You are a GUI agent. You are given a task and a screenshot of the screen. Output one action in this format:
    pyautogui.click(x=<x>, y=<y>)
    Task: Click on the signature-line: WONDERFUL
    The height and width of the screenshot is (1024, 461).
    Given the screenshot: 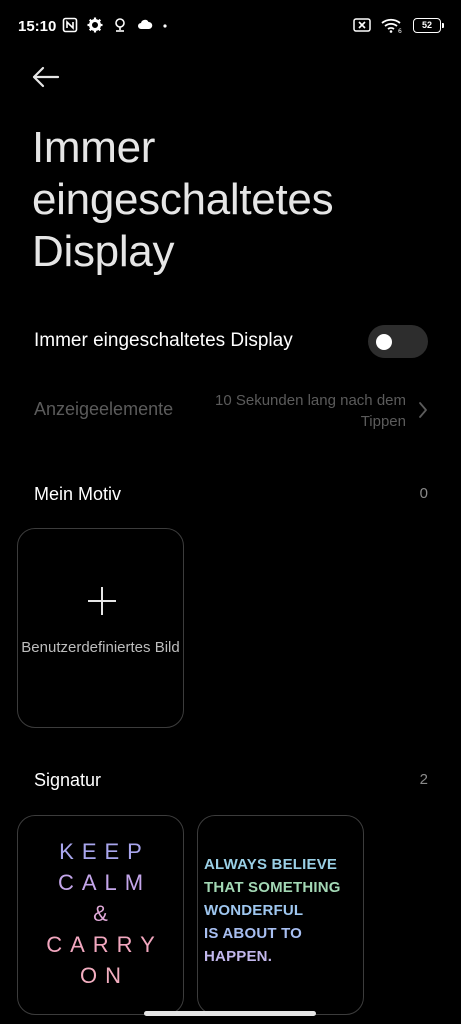 What is the action you would take?
    pyautogui.click(x=254, y=910)
    